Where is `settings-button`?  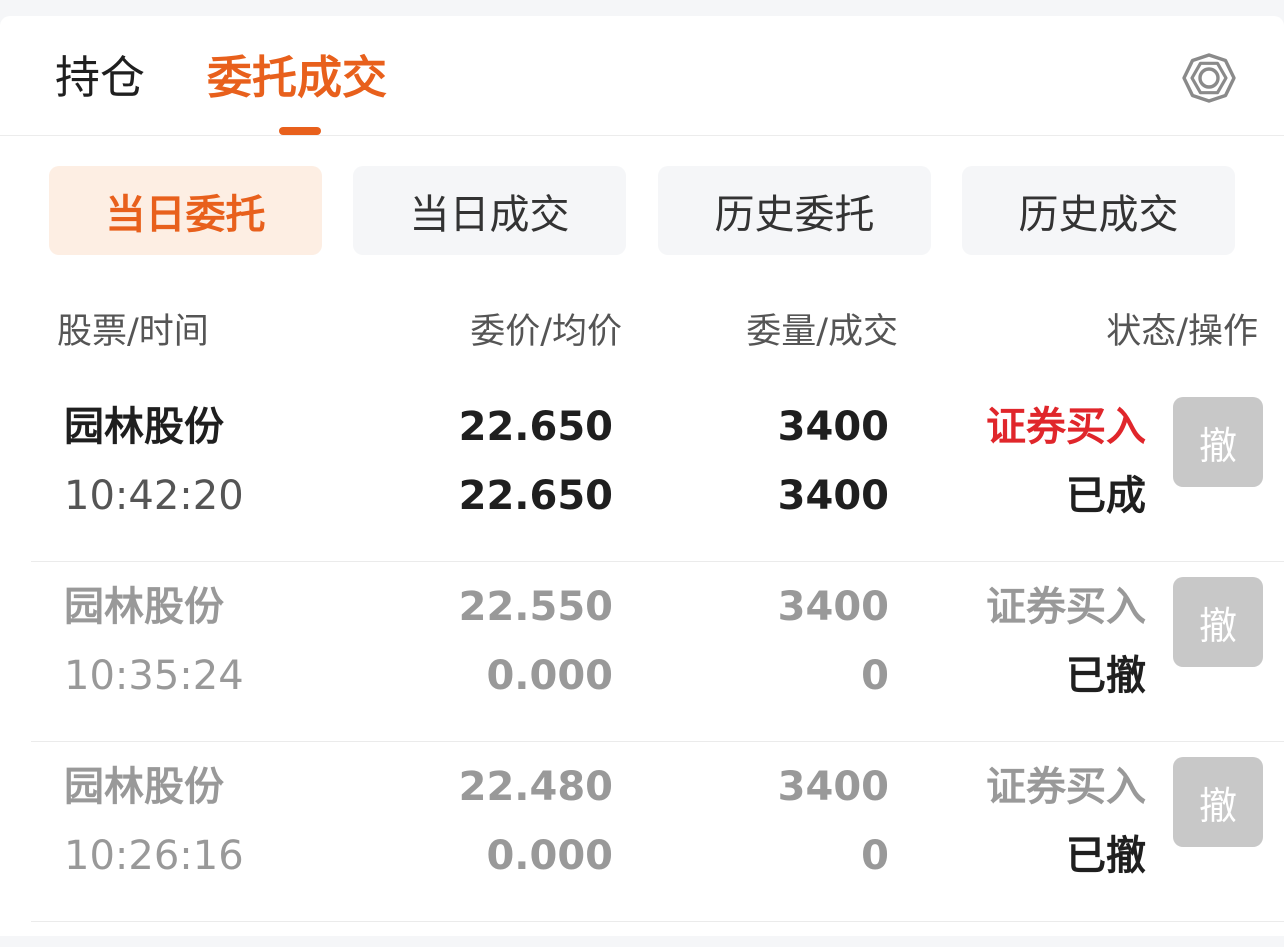
settings-button is located at coordinates (1209, 78).